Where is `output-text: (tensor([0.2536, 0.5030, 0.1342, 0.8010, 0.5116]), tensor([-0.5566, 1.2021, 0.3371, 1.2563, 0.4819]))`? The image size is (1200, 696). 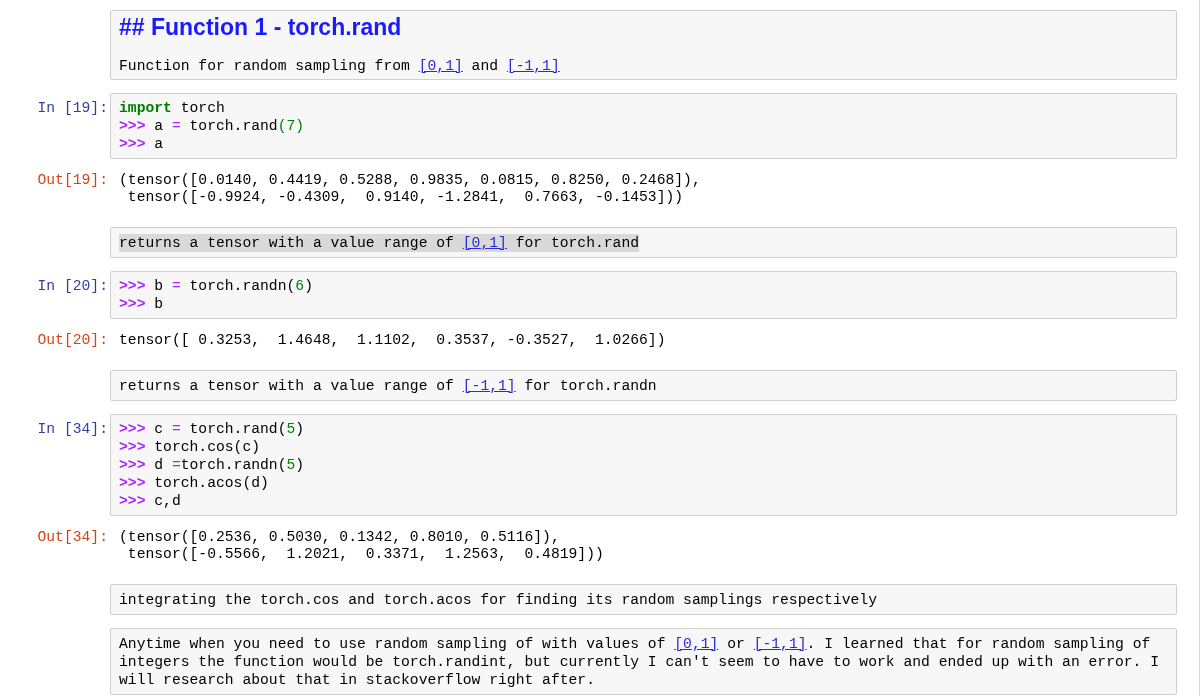
output-text: (tensor([0.2536, 0.5030, 0.1342, 0.8010, 0.5116]), tensor([-0.5566, 1.2021, 0.3371, 1.2563, 0.4819])) is located at coordinates (361, 546).